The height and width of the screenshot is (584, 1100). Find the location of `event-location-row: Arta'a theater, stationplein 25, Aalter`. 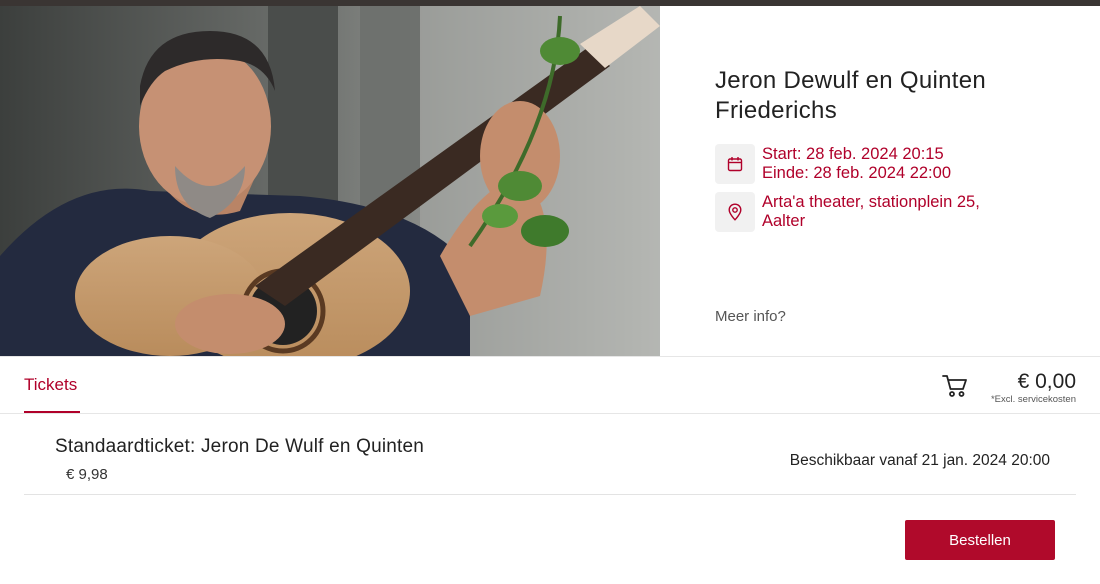

event-location-row: Arta'a theater, stationplein 25, Aalter is located at coordinates (868, 212).